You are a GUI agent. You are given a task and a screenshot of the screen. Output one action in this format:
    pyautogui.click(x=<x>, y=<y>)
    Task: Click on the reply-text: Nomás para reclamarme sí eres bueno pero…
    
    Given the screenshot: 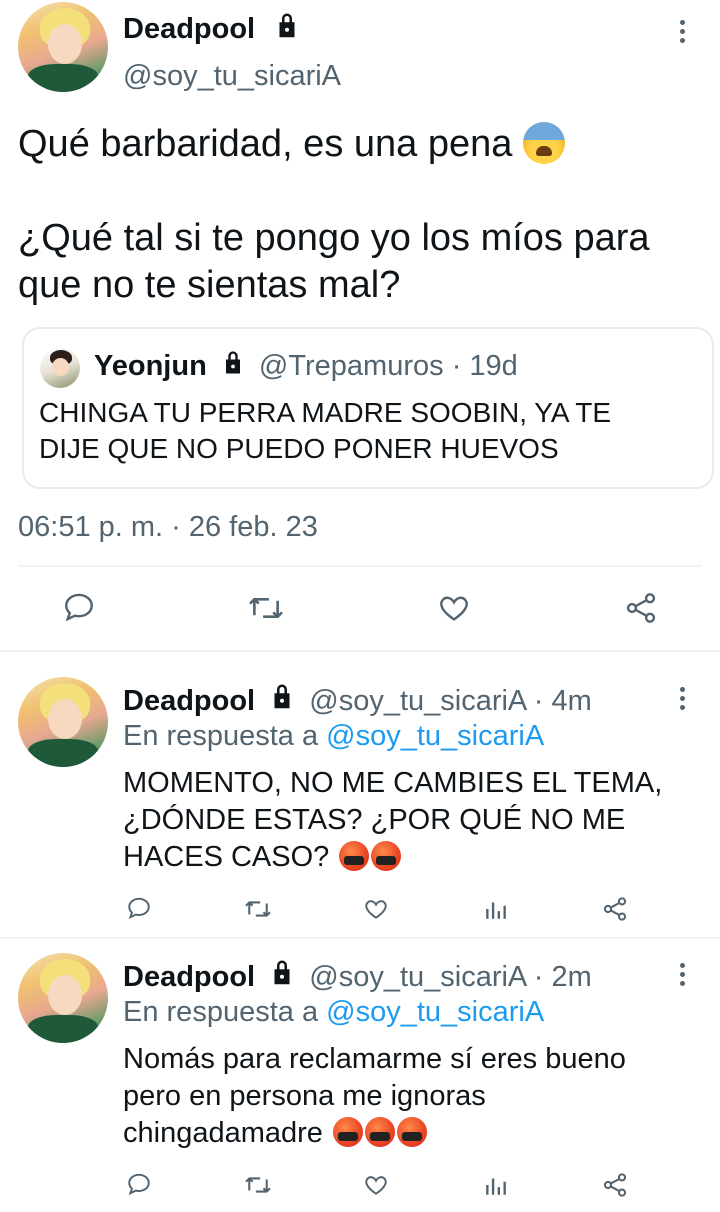 What is the action you would take?
    pyautogui.click(x=374, y=1096)
    